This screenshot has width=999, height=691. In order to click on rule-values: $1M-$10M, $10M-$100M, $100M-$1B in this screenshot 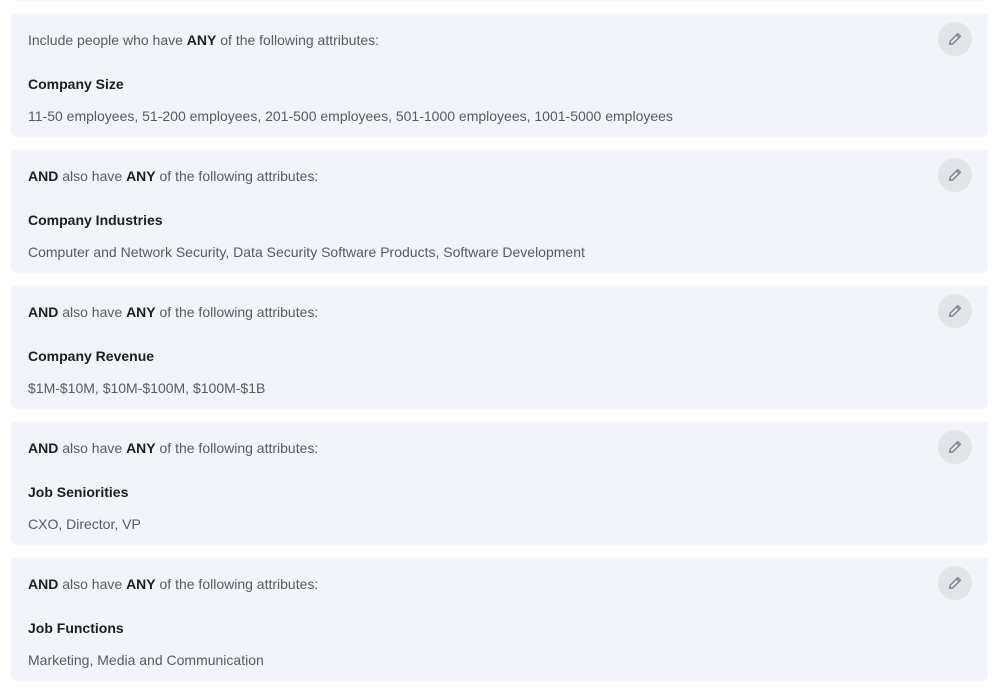, I will do `click(147, 388)`.